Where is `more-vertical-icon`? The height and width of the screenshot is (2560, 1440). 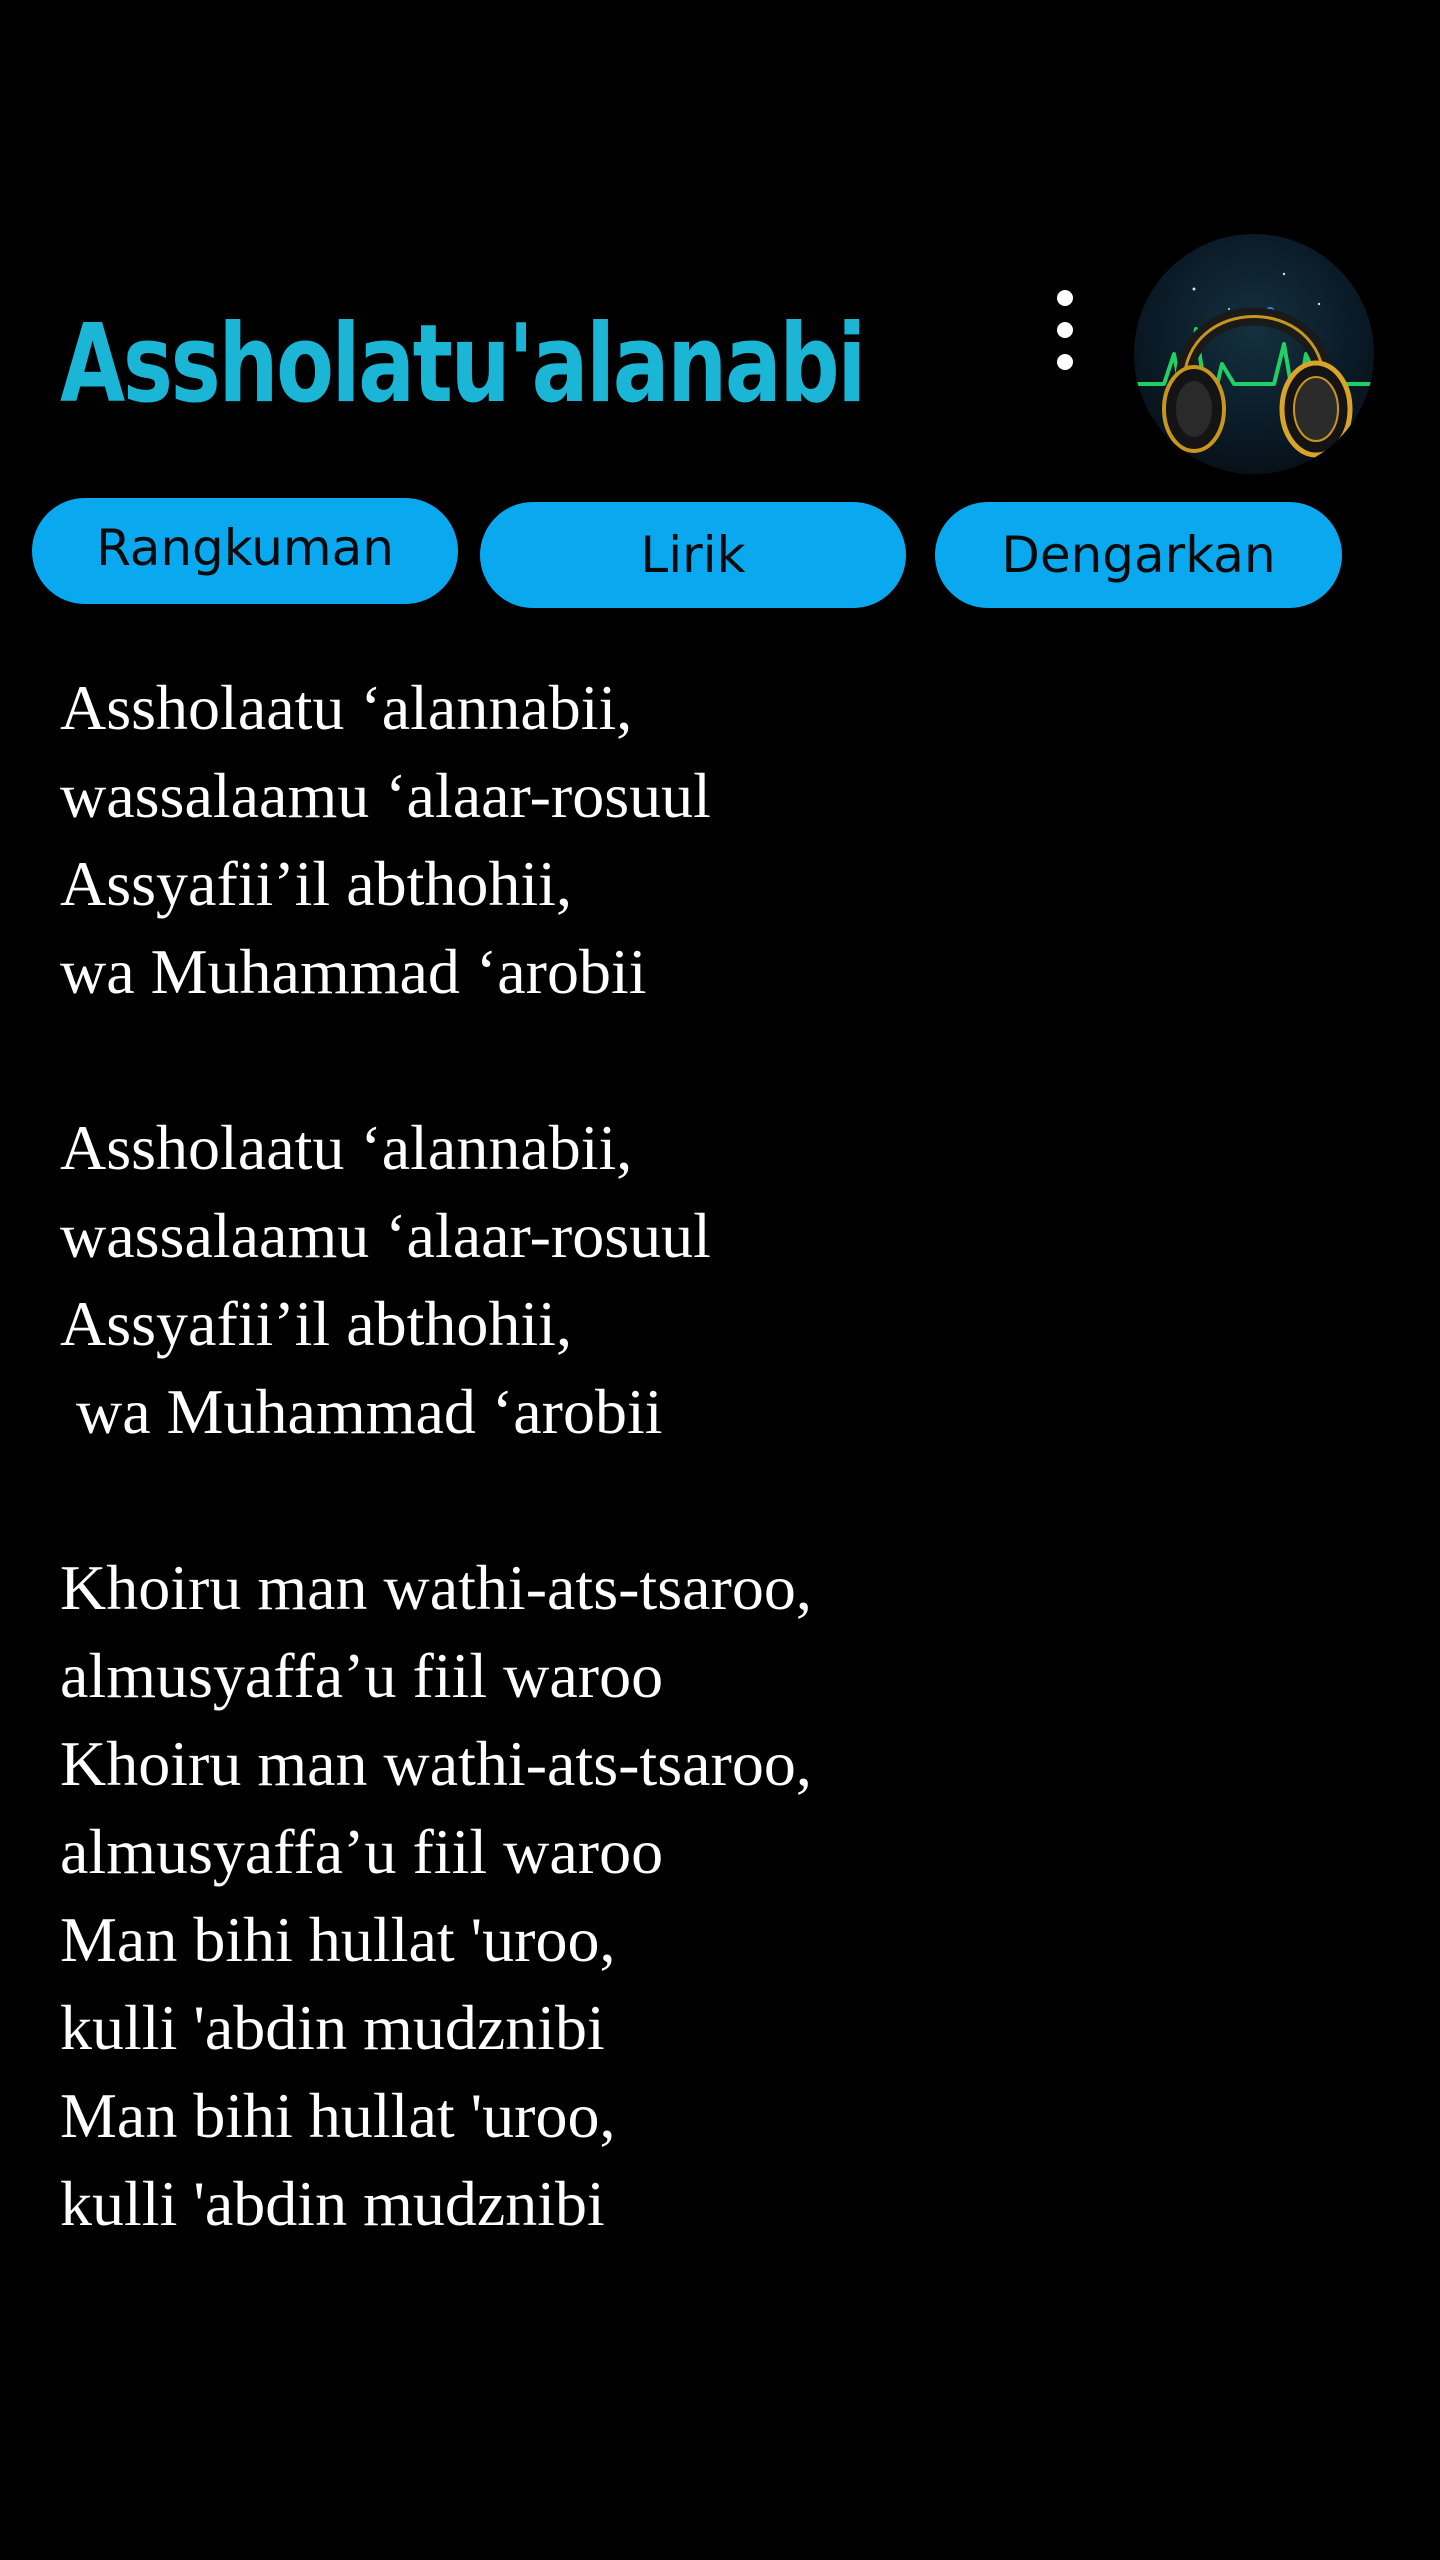
more-vertical-icon is located at coordinates (1065, 330).